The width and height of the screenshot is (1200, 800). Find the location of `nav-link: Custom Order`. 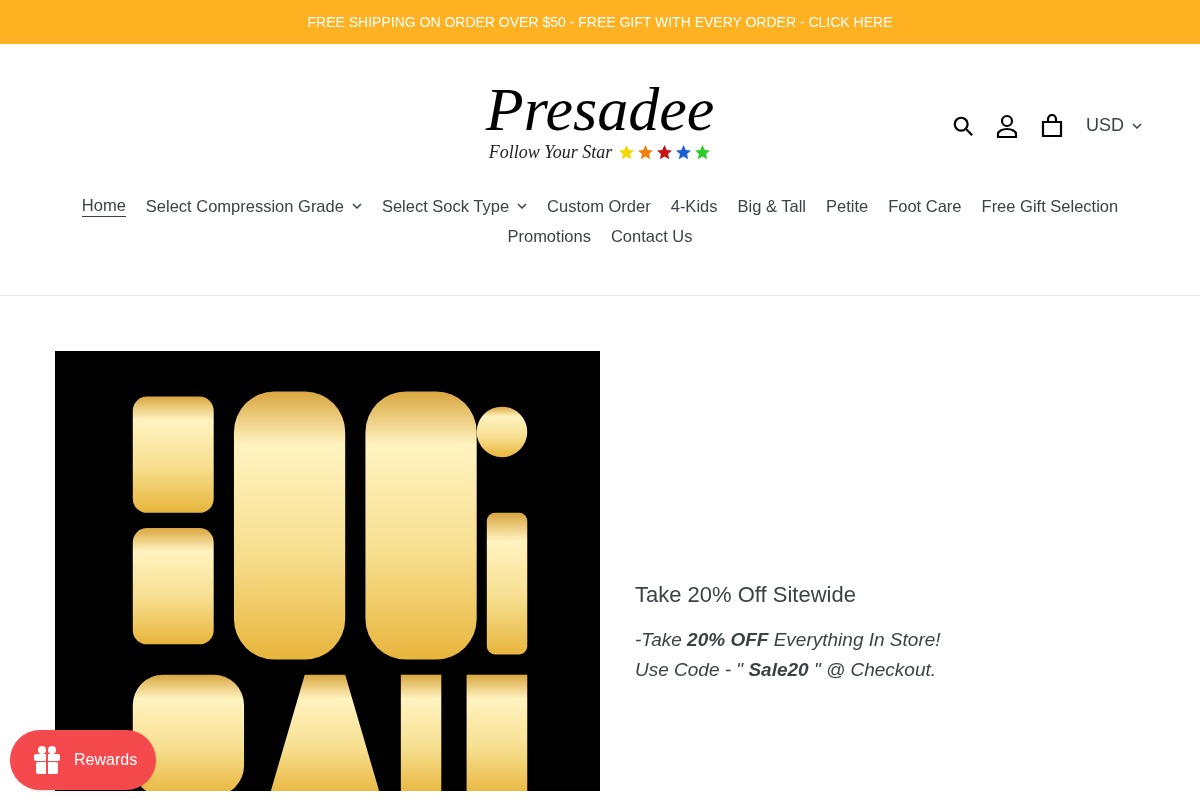

nav-link: Custom Order is located at coordinates (599, 205).